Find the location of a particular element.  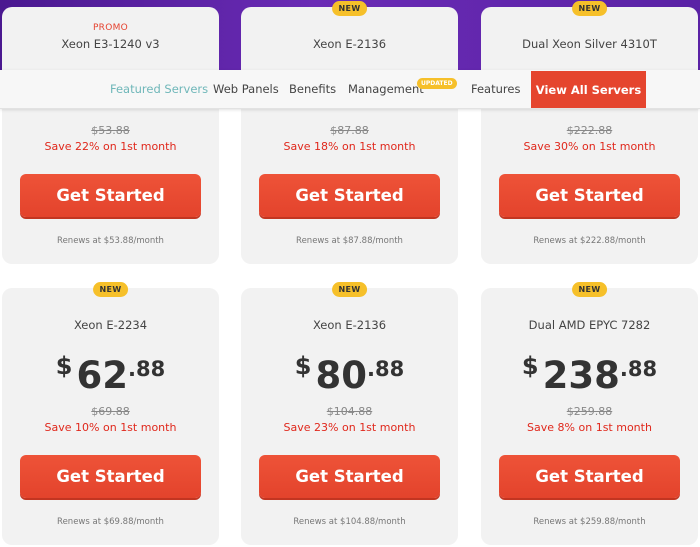

renews-text: Renews at $69.88/month is located at coordinates (110, 522).